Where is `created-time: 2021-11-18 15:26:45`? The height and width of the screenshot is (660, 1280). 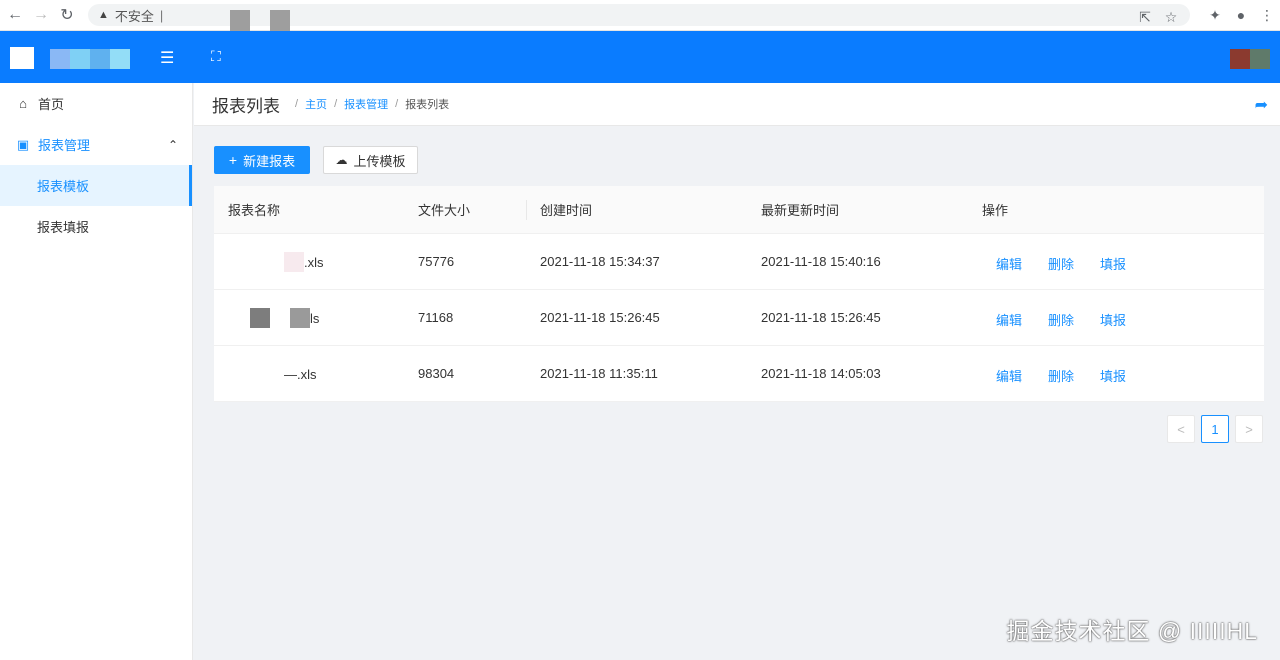
created-time: 2021-11-18 15:26:45 is located at coordinates (600, 317).